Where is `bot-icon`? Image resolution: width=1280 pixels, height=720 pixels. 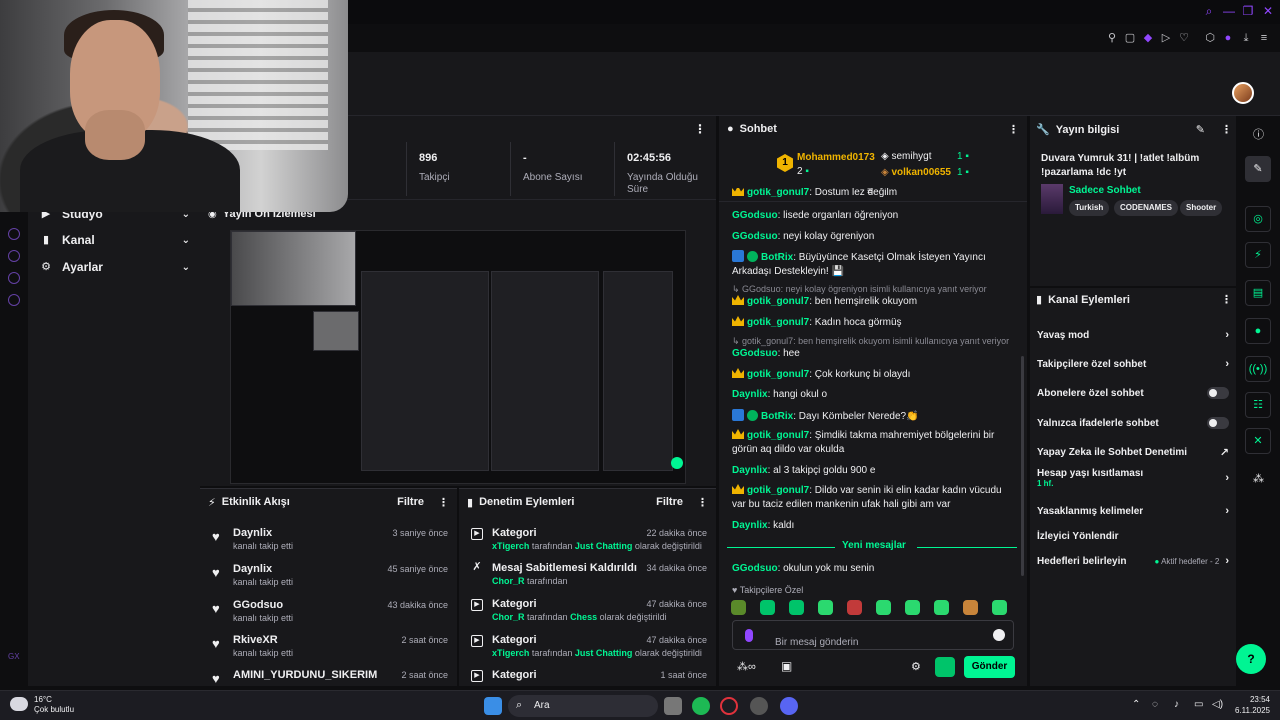 bot-icon is located at coordinates (945, 667).